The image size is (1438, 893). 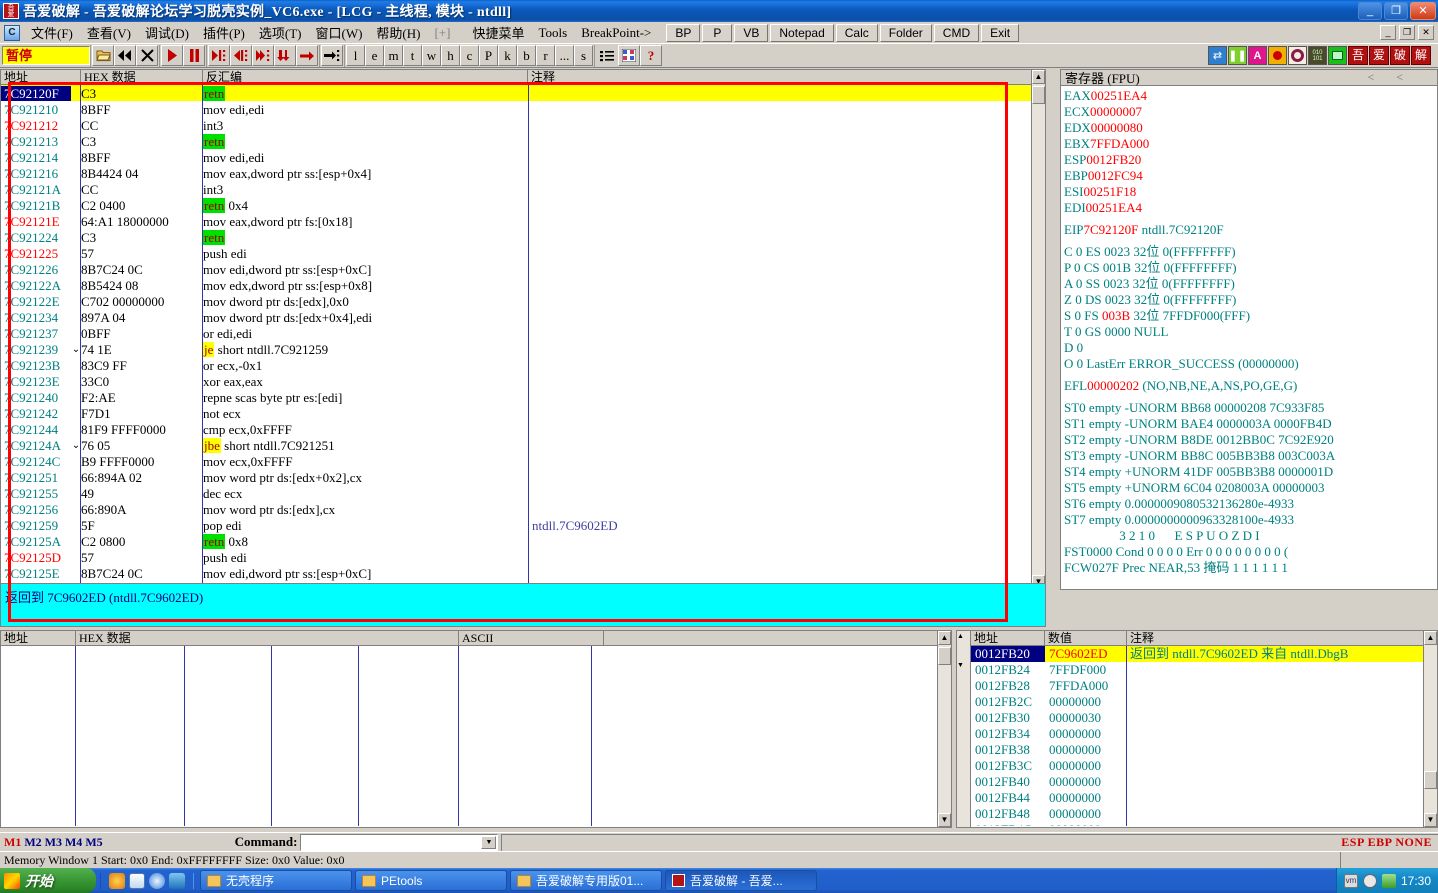 What do you see at coordinates (1369, 880) in the screenshot?
I see `tray-volume-icon` at bounding box center [1369, 880].